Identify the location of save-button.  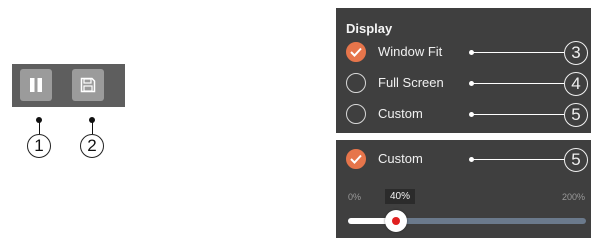
(88, 85).